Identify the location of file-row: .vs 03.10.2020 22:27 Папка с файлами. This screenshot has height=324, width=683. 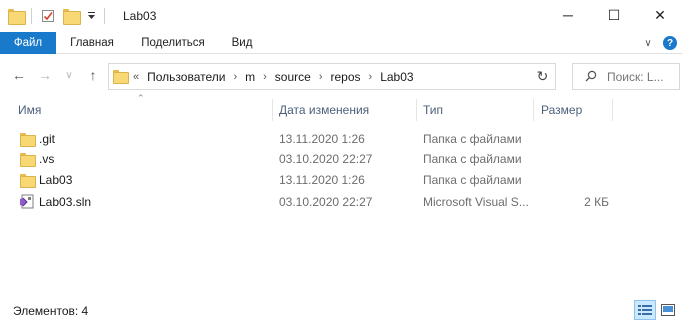
(341, 159).